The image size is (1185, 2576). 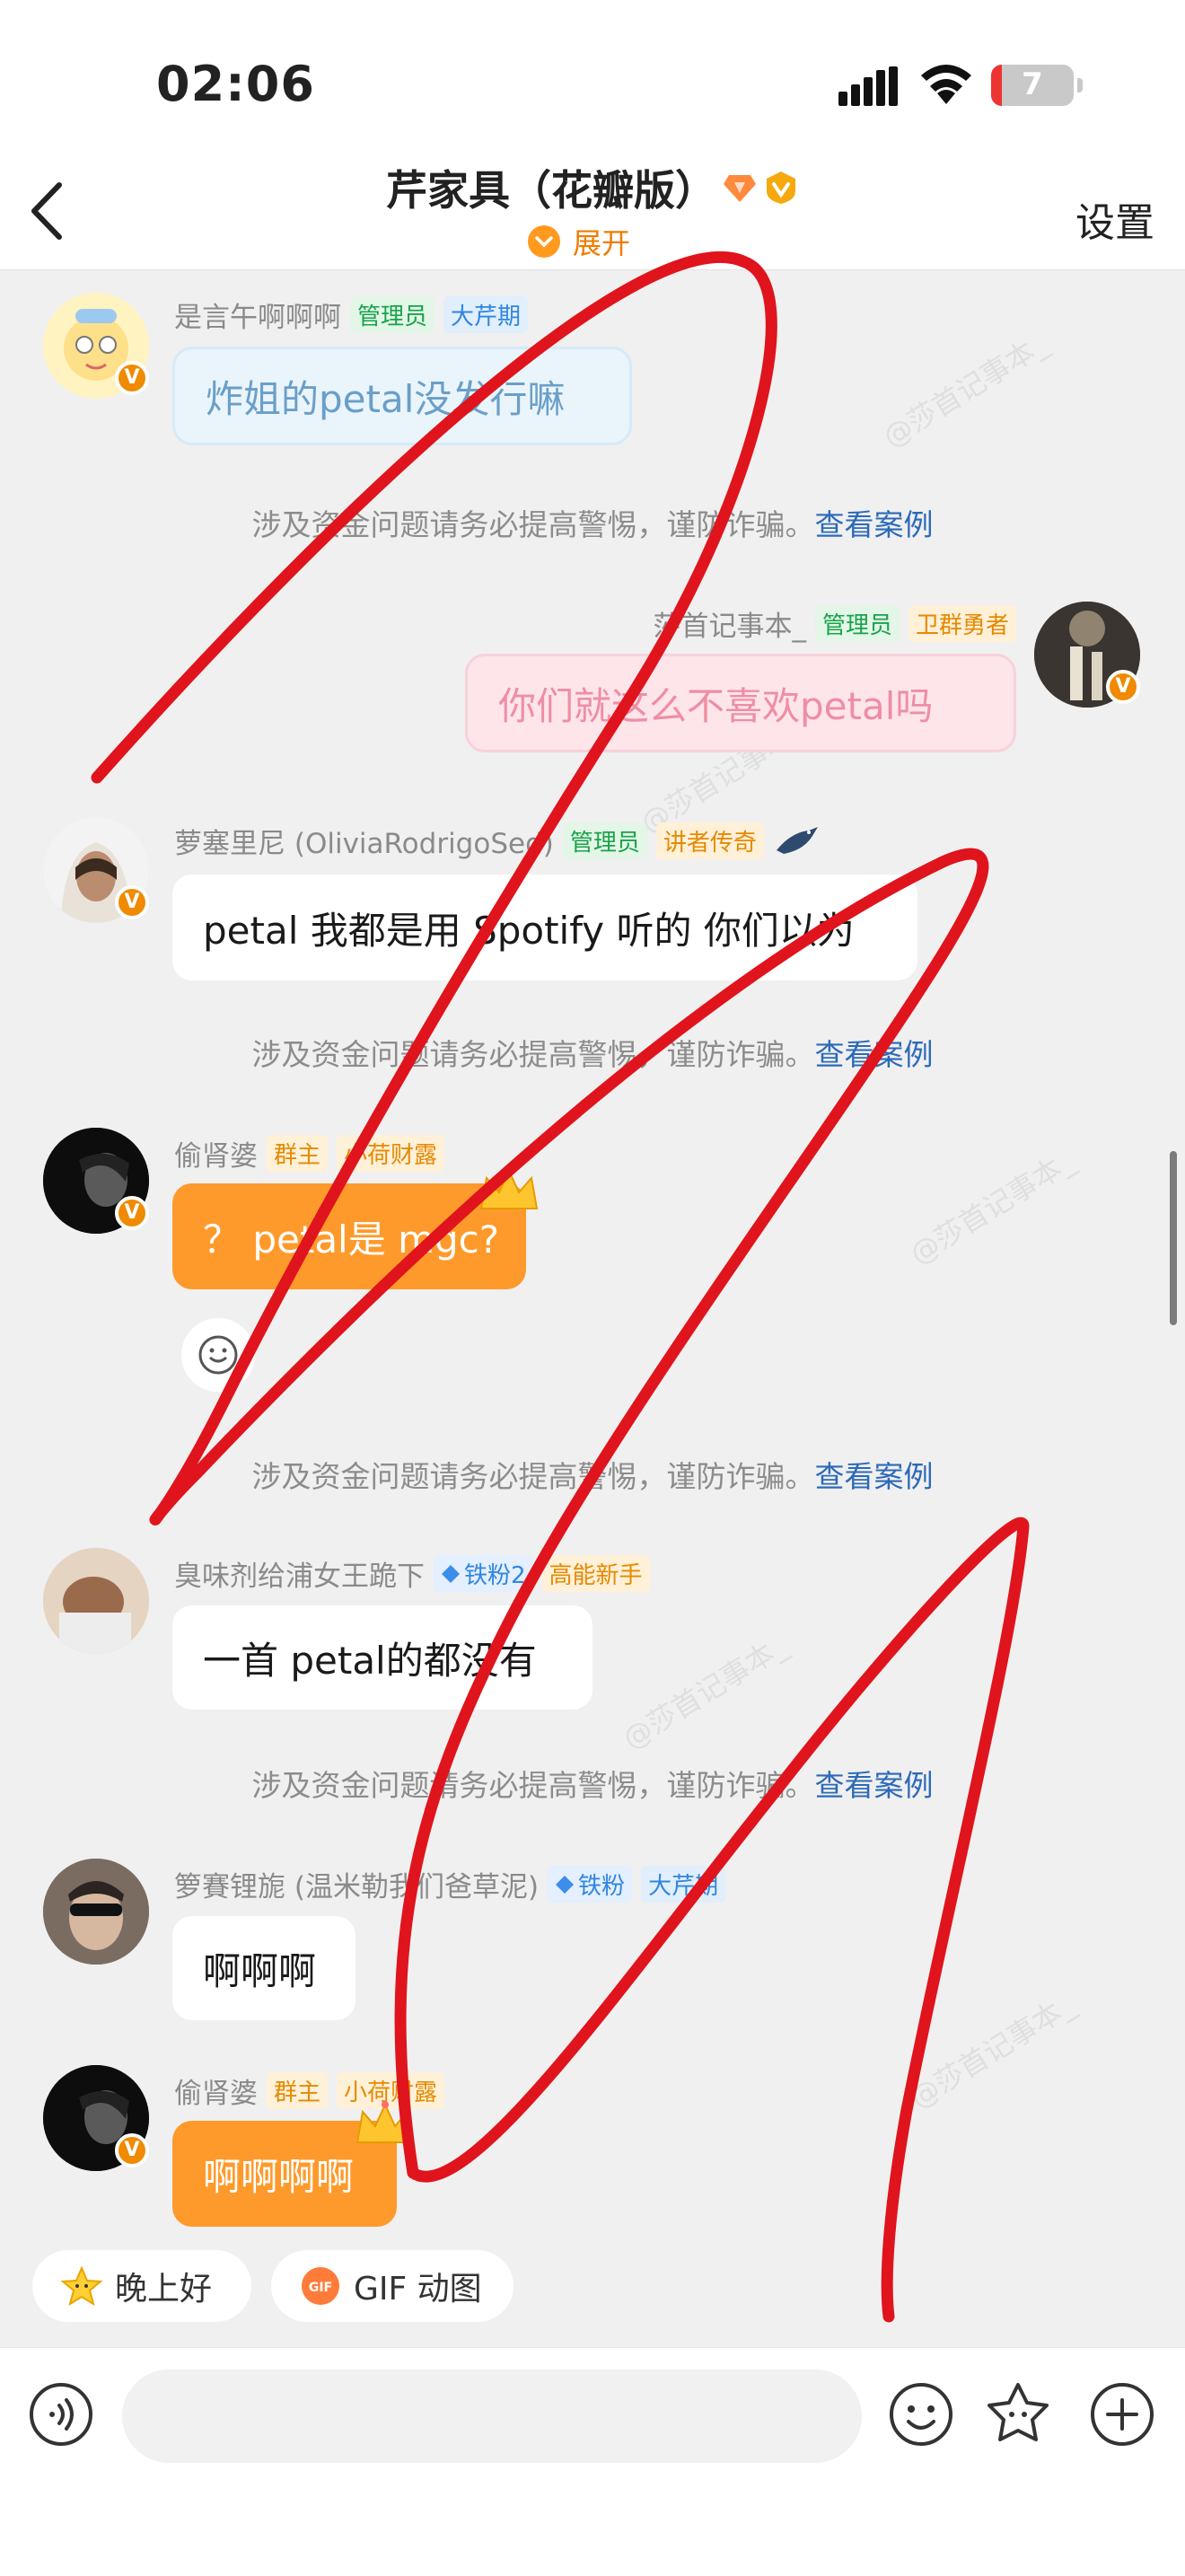 I want to click on add-reaction-button, so click(x=218, y=1355).